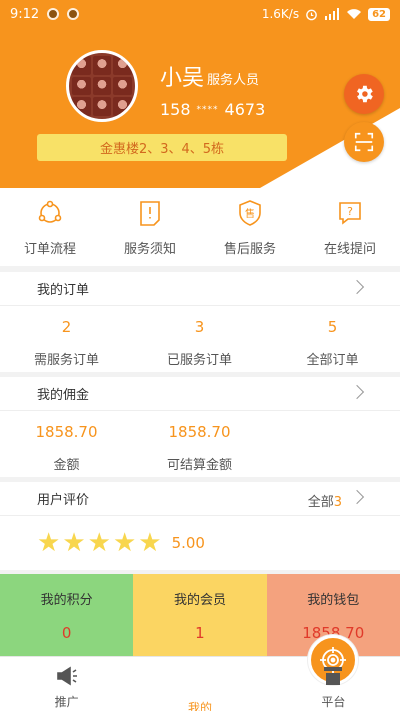 The height and width of the screenshot is (711, 400). What do you see at coordinates (320, 502) in the screenshot?
I see `reviews-all-label: 全部` at bounding box center [320, 502].